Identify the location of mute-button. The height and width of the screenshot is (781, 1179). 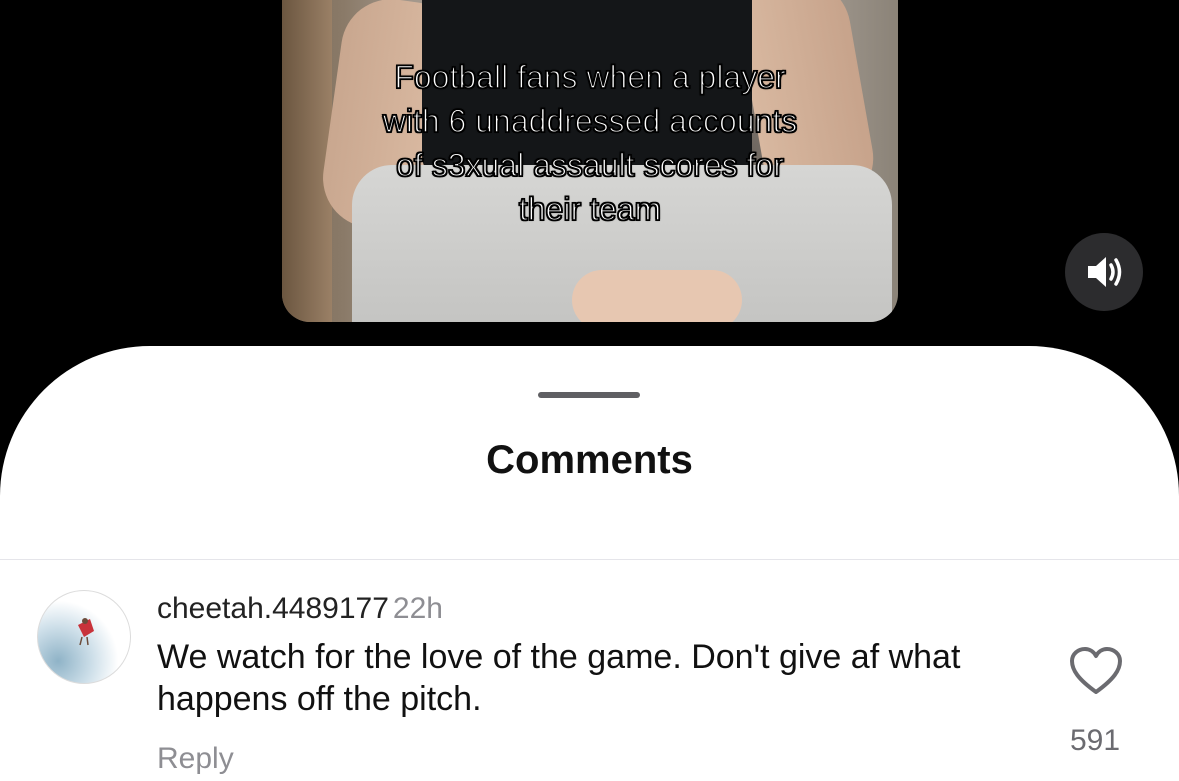
(1104, 272).